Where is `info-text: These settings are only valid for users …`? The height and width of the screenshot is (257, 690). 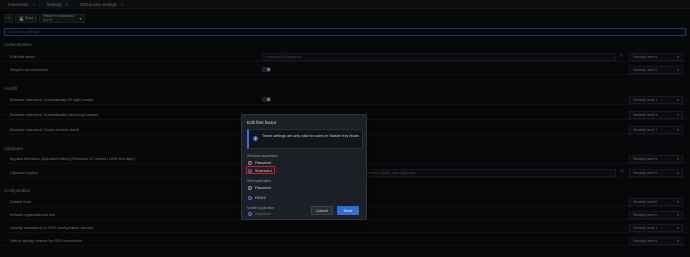
info-text: These settings are only valid for users … is located at coordinates (311, 136).